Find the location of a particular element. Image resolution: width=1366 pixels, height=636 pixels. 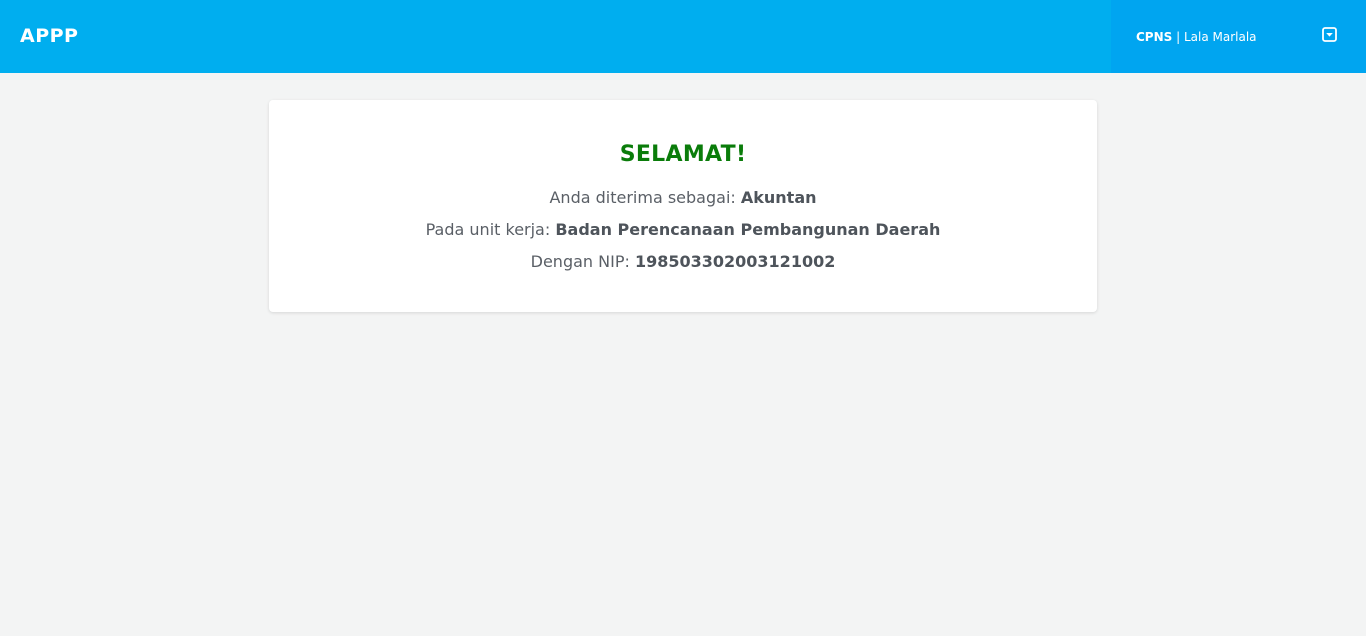

user-info: CPNS | Lala Marlala is located at coordinates (1196, 36).